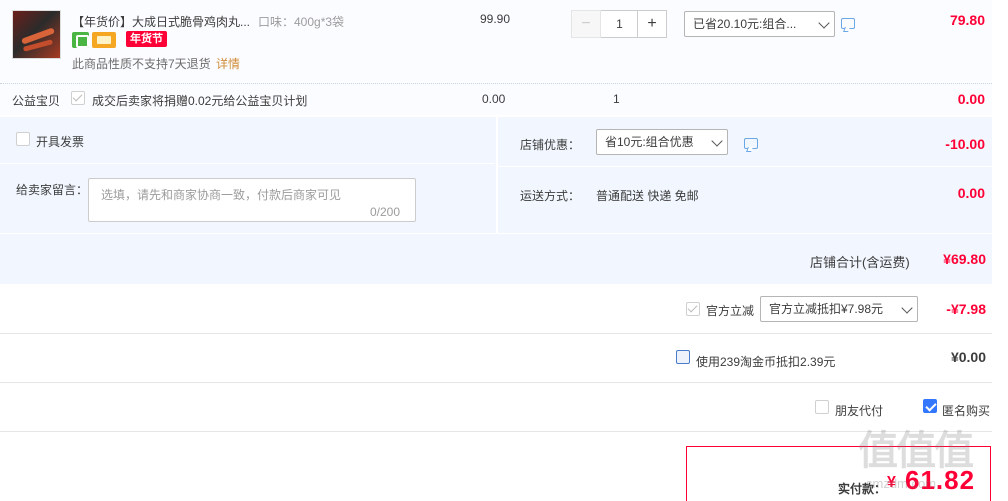 This screenshot has width=1008, height=501. I want to click on official-discount-amount: -¥7.98, so click(966, 309).